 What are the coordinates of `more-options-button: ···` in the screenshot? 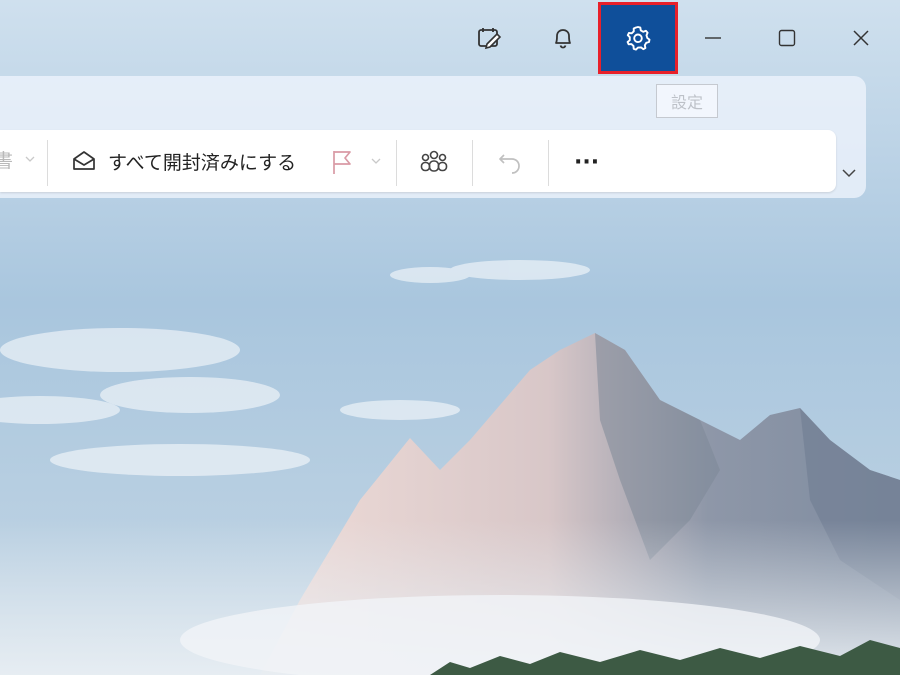 It's located at (586, 162).